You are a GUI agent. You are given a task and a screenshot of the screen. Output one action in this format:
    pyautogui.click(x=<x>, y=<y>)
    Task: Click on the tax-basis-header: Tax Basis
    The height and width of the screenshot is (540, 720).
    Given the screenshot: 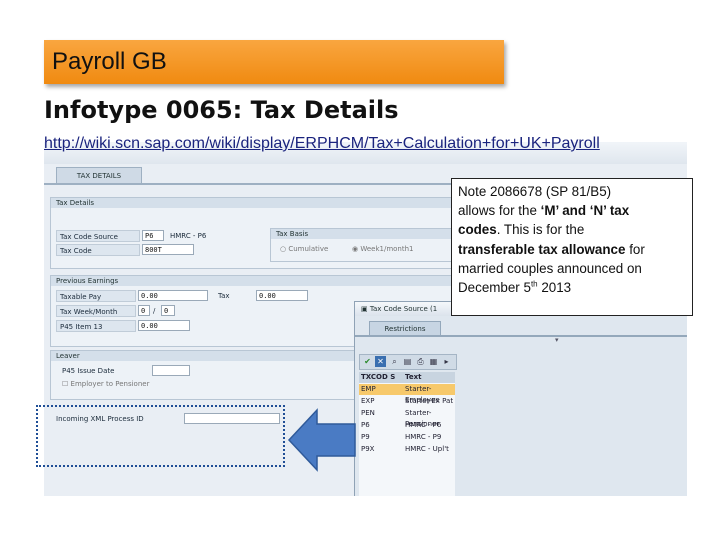 What is the action you would take?
    pyautogui.click(x=366, y=234)
    